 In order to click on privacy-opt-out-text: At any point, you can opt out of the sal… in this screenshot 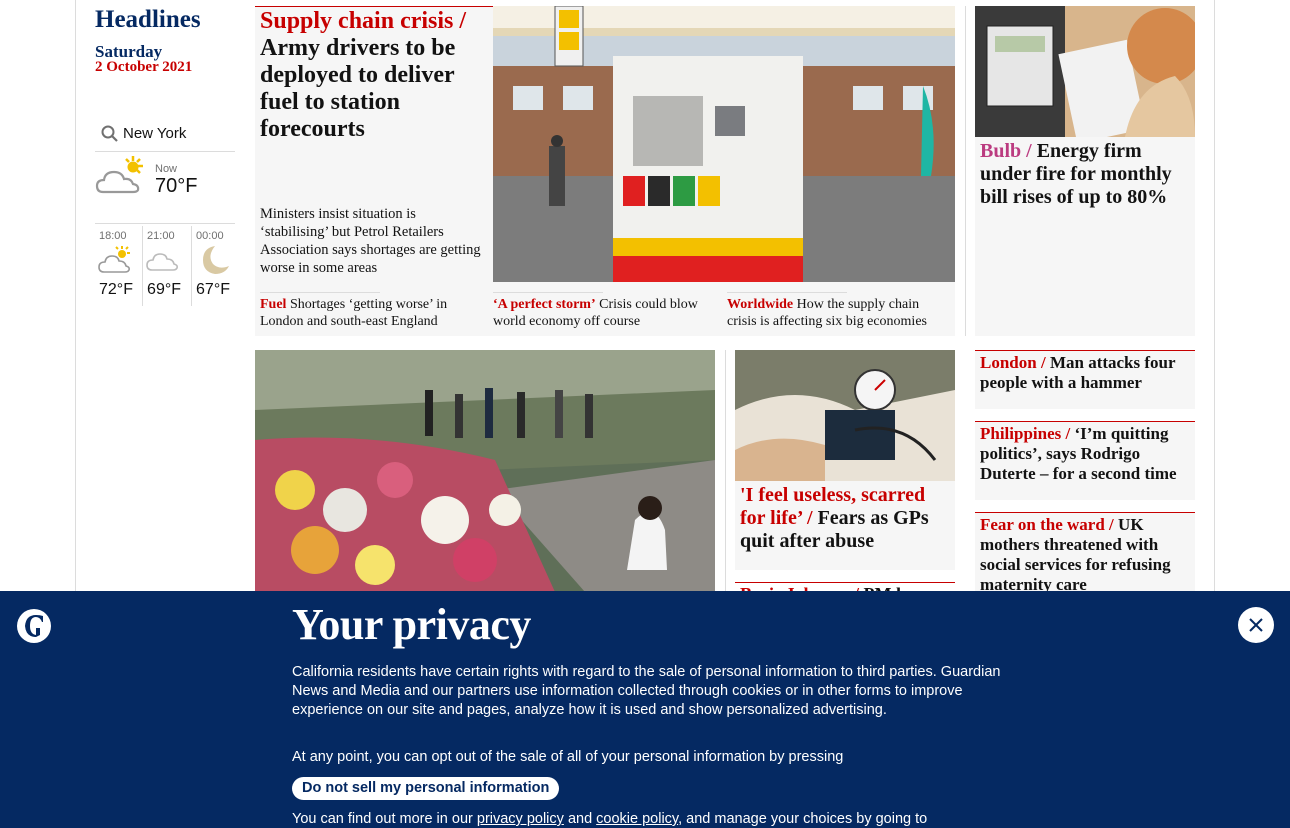, I will do `click(568, 757)`.